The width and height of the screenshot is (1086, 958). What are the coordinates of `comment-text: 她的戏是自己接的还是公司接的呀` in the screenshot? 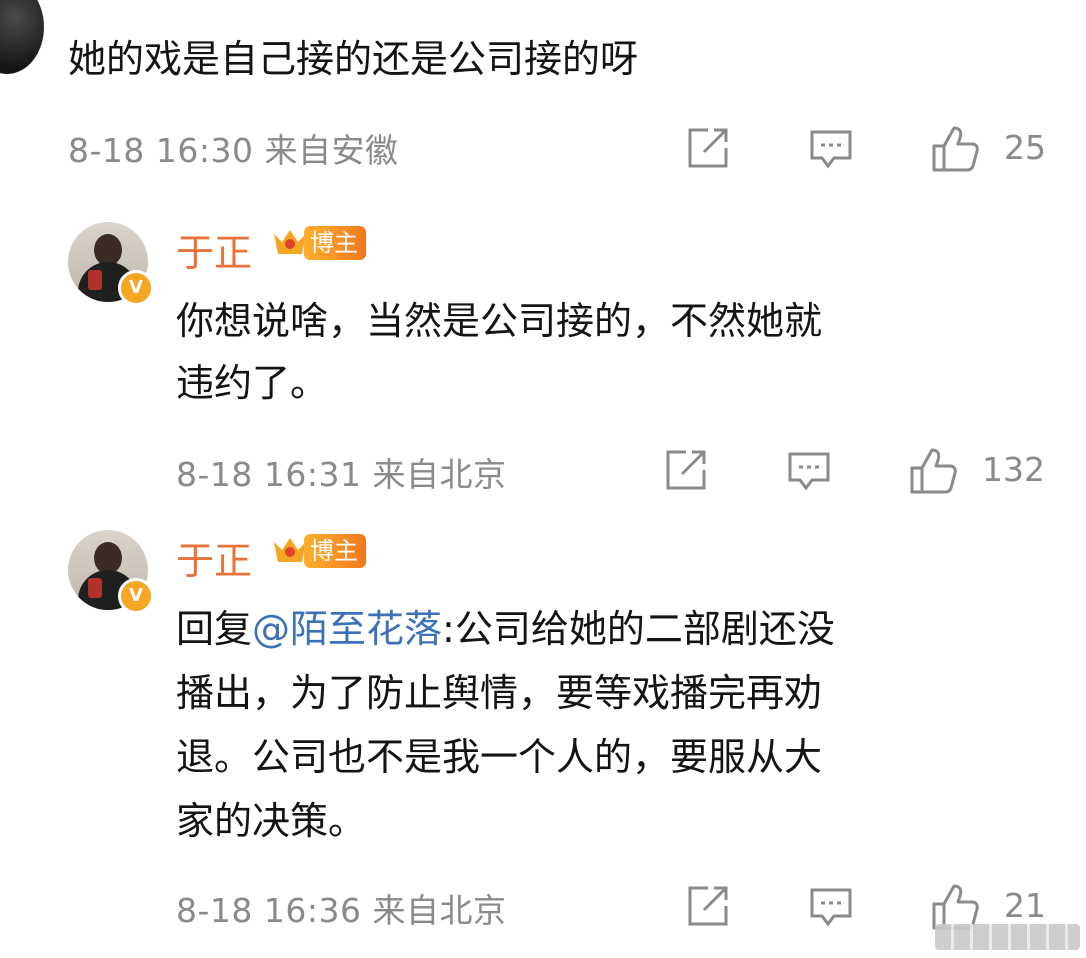 It's located at (353, 59).